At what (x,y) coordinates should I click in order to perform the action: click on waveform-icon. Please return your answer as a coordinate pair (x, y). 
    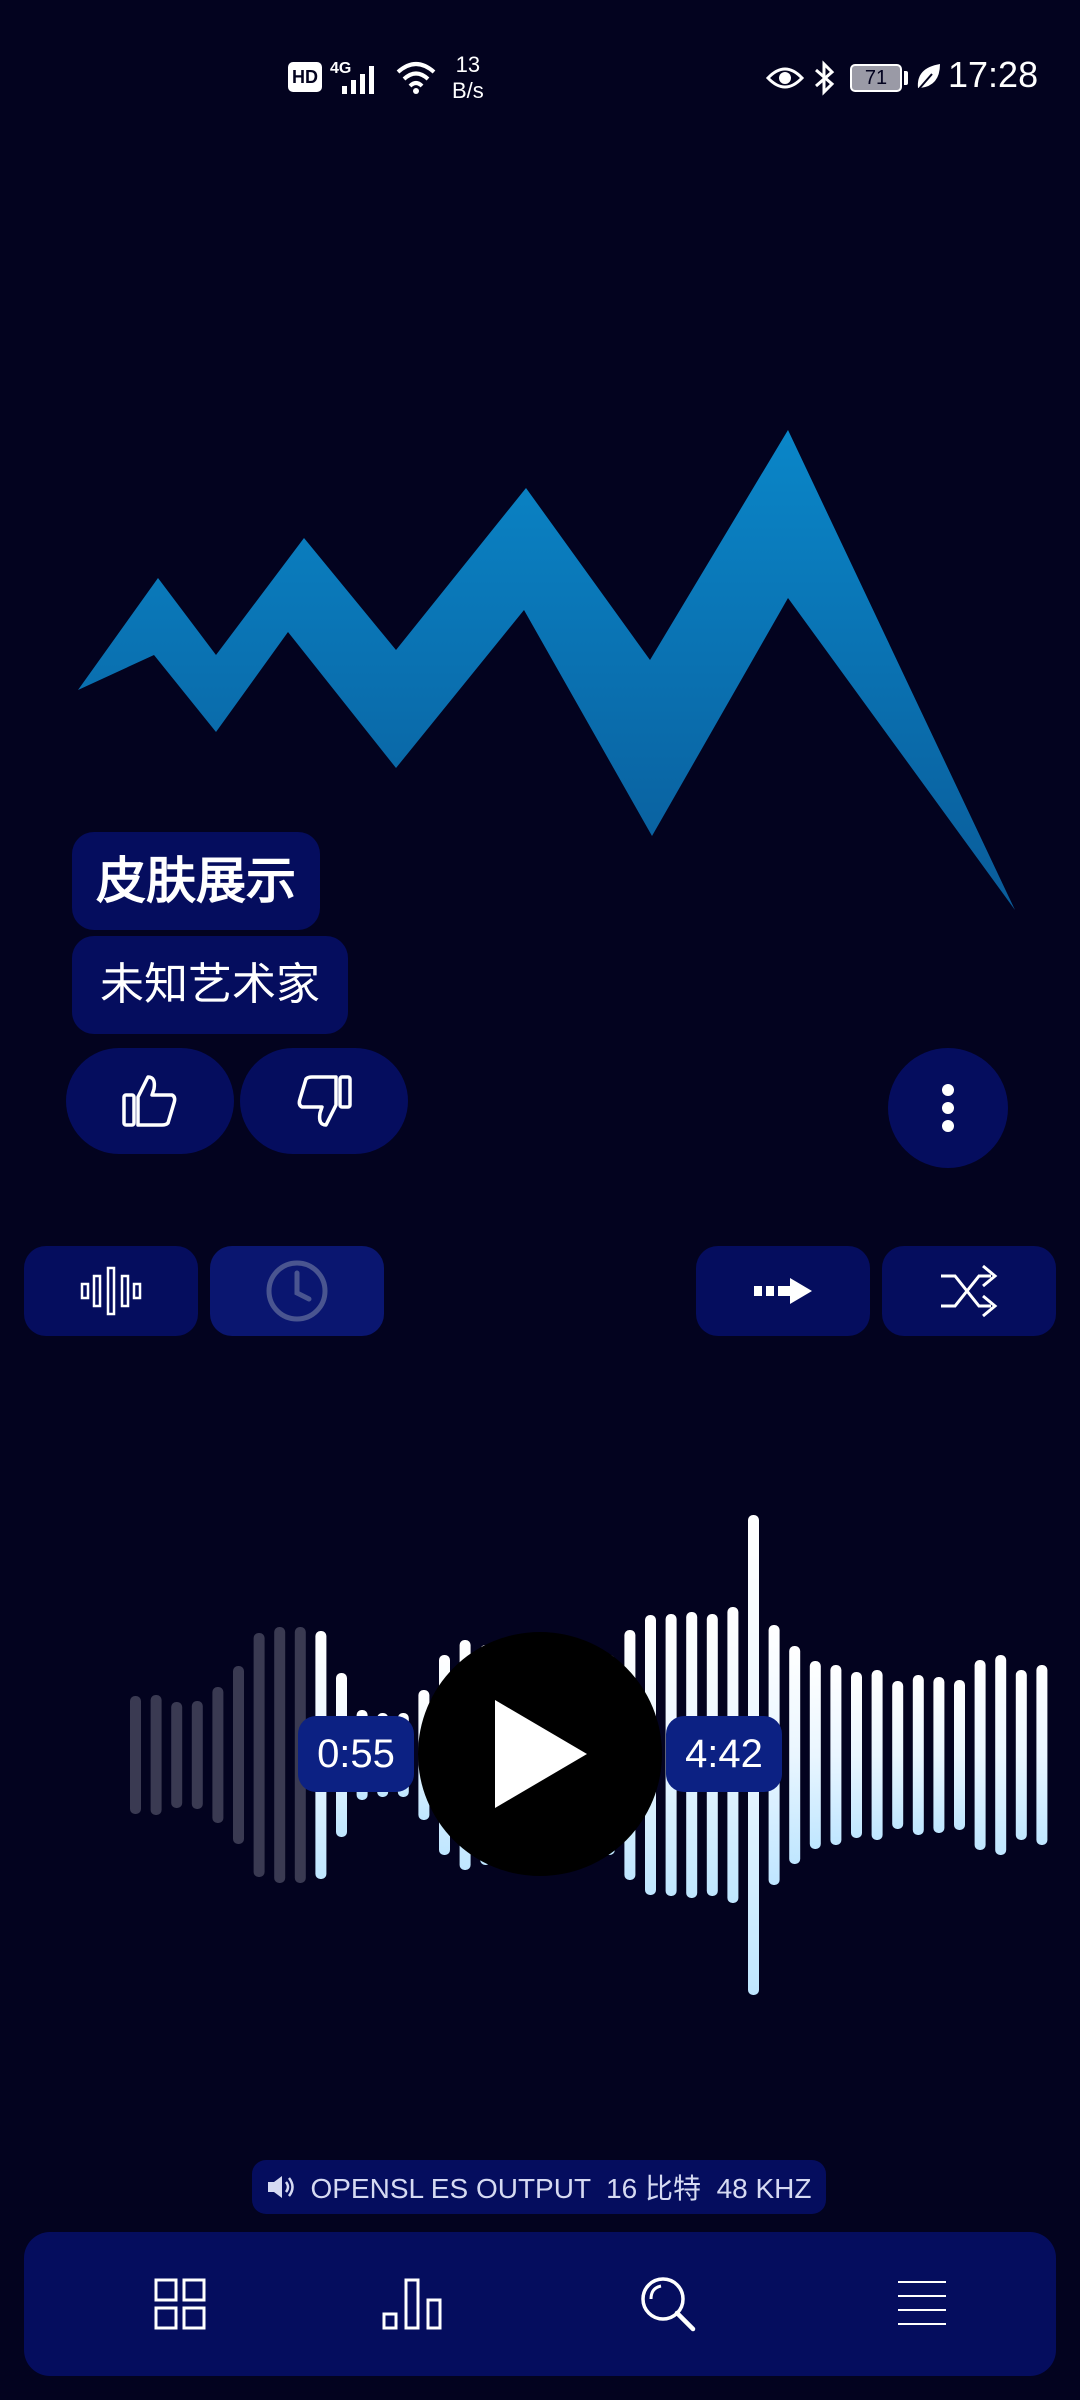
    Looking at the image, I should click on (111, 1291).